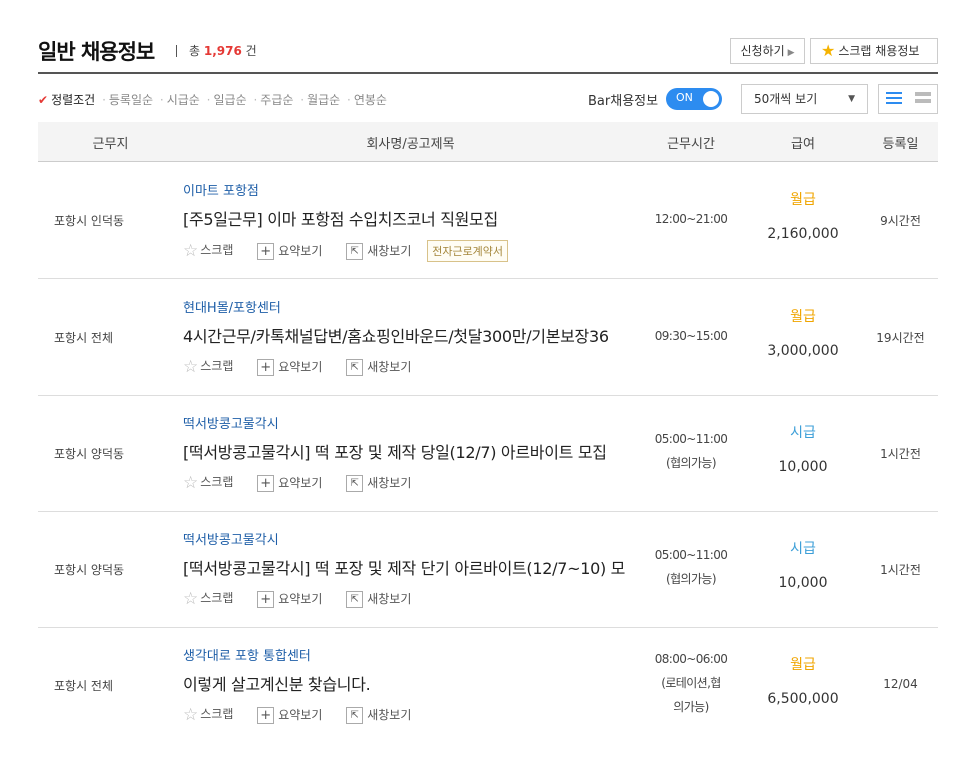 This screenshot has height=762, width=976. I want to click on company-link: 현대H몰/포항센터, so click(232, 306).